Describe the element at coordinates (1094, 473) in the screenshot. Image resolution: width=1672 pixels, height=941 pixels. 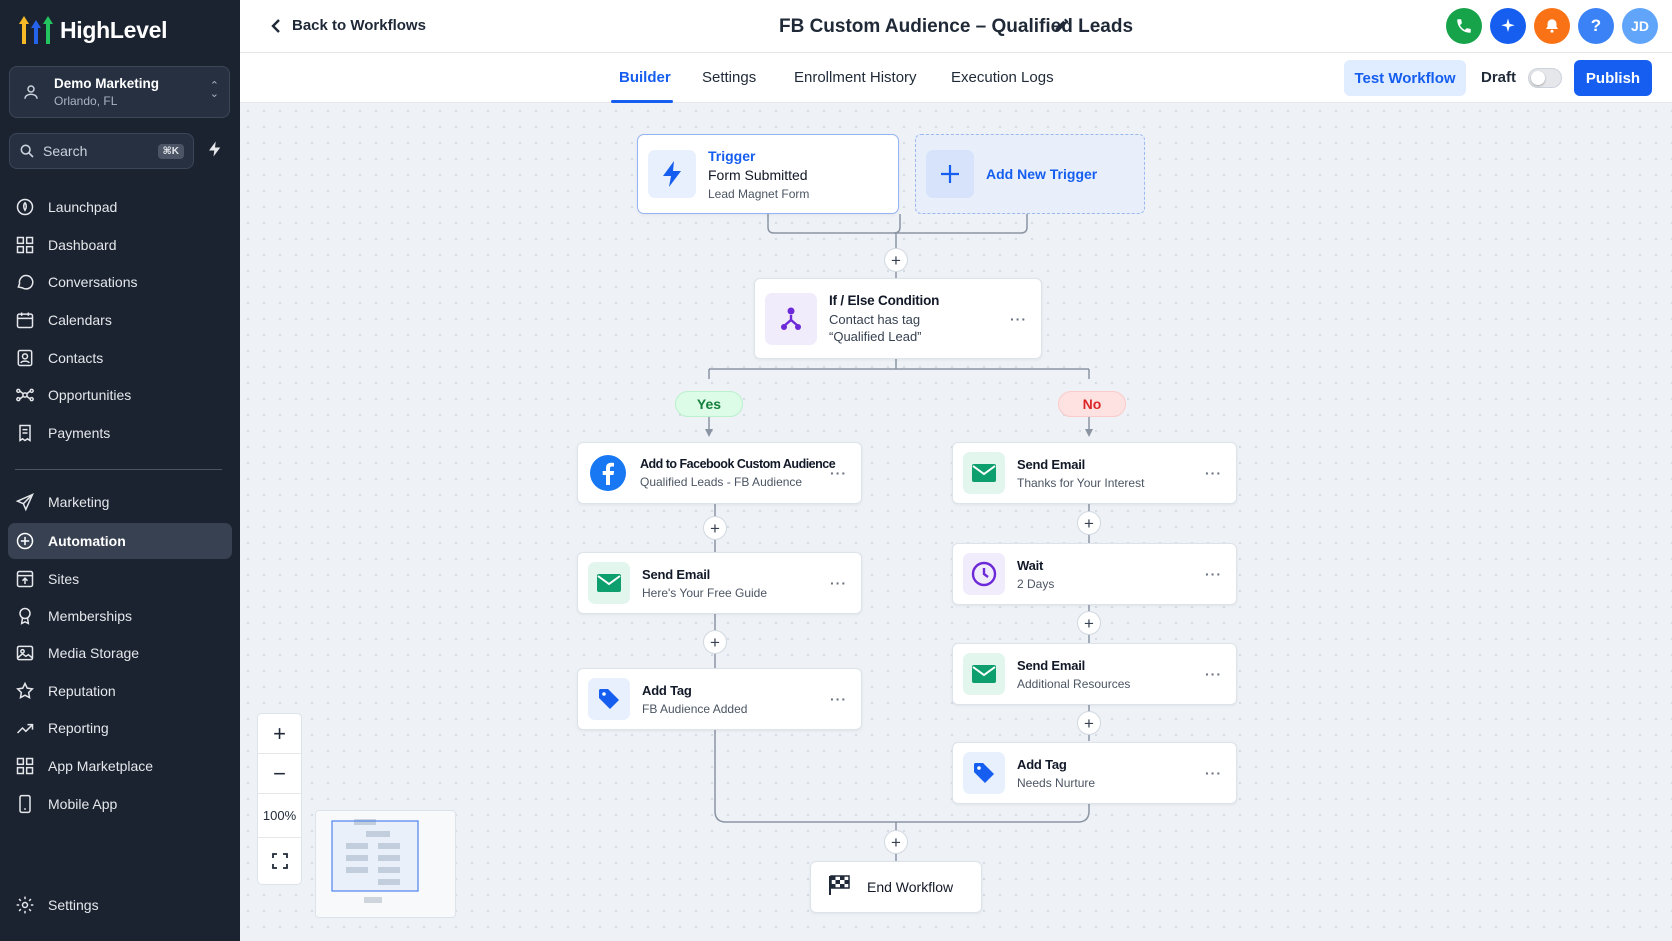
I see `send-email-node: Send Email Thanks for Your Interest ···` at that location.